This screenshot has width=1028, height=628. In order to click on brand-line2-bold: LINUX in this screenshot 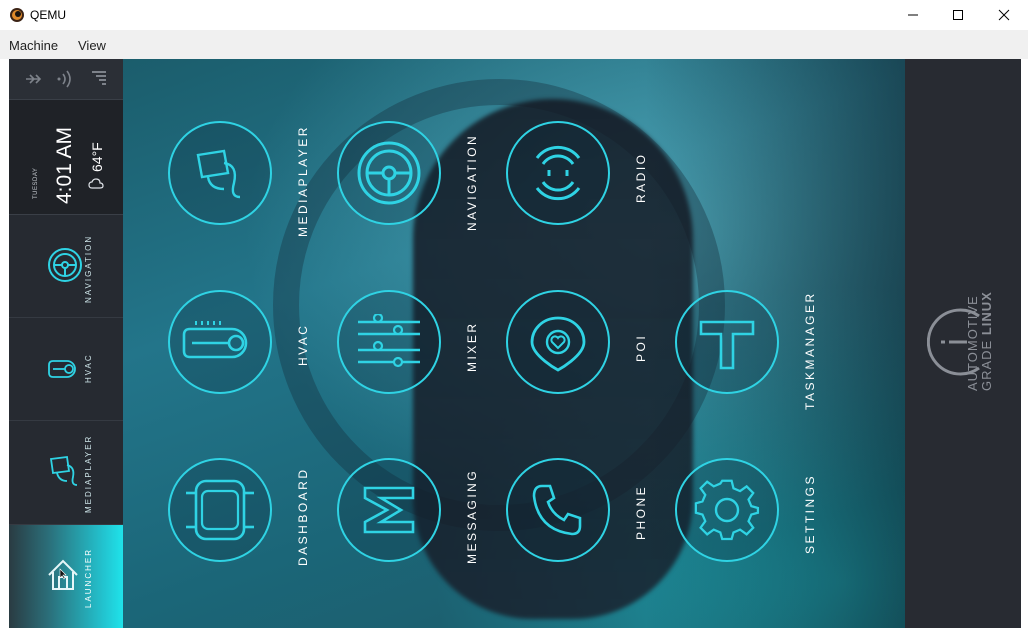, I will do `click(986, 313)`.